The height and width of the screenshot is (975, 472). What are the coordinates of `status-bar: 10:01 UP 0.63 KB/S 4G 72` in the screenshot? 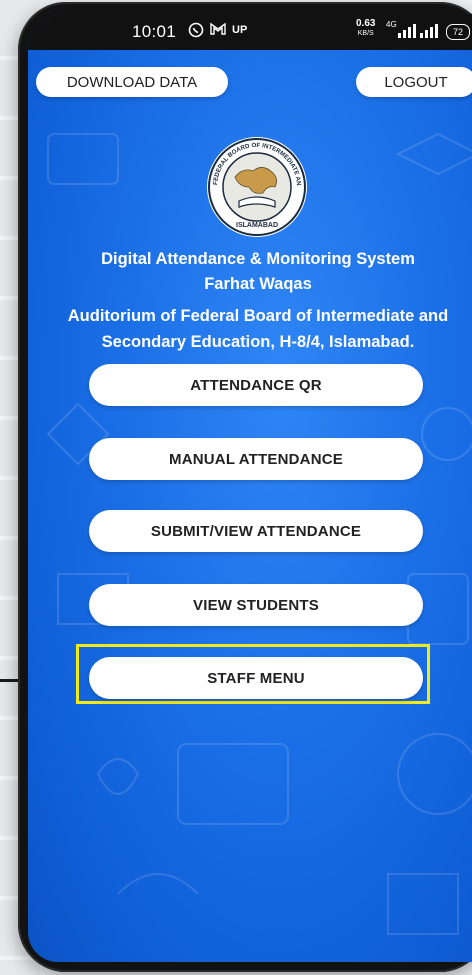 It's located at (250, 32).